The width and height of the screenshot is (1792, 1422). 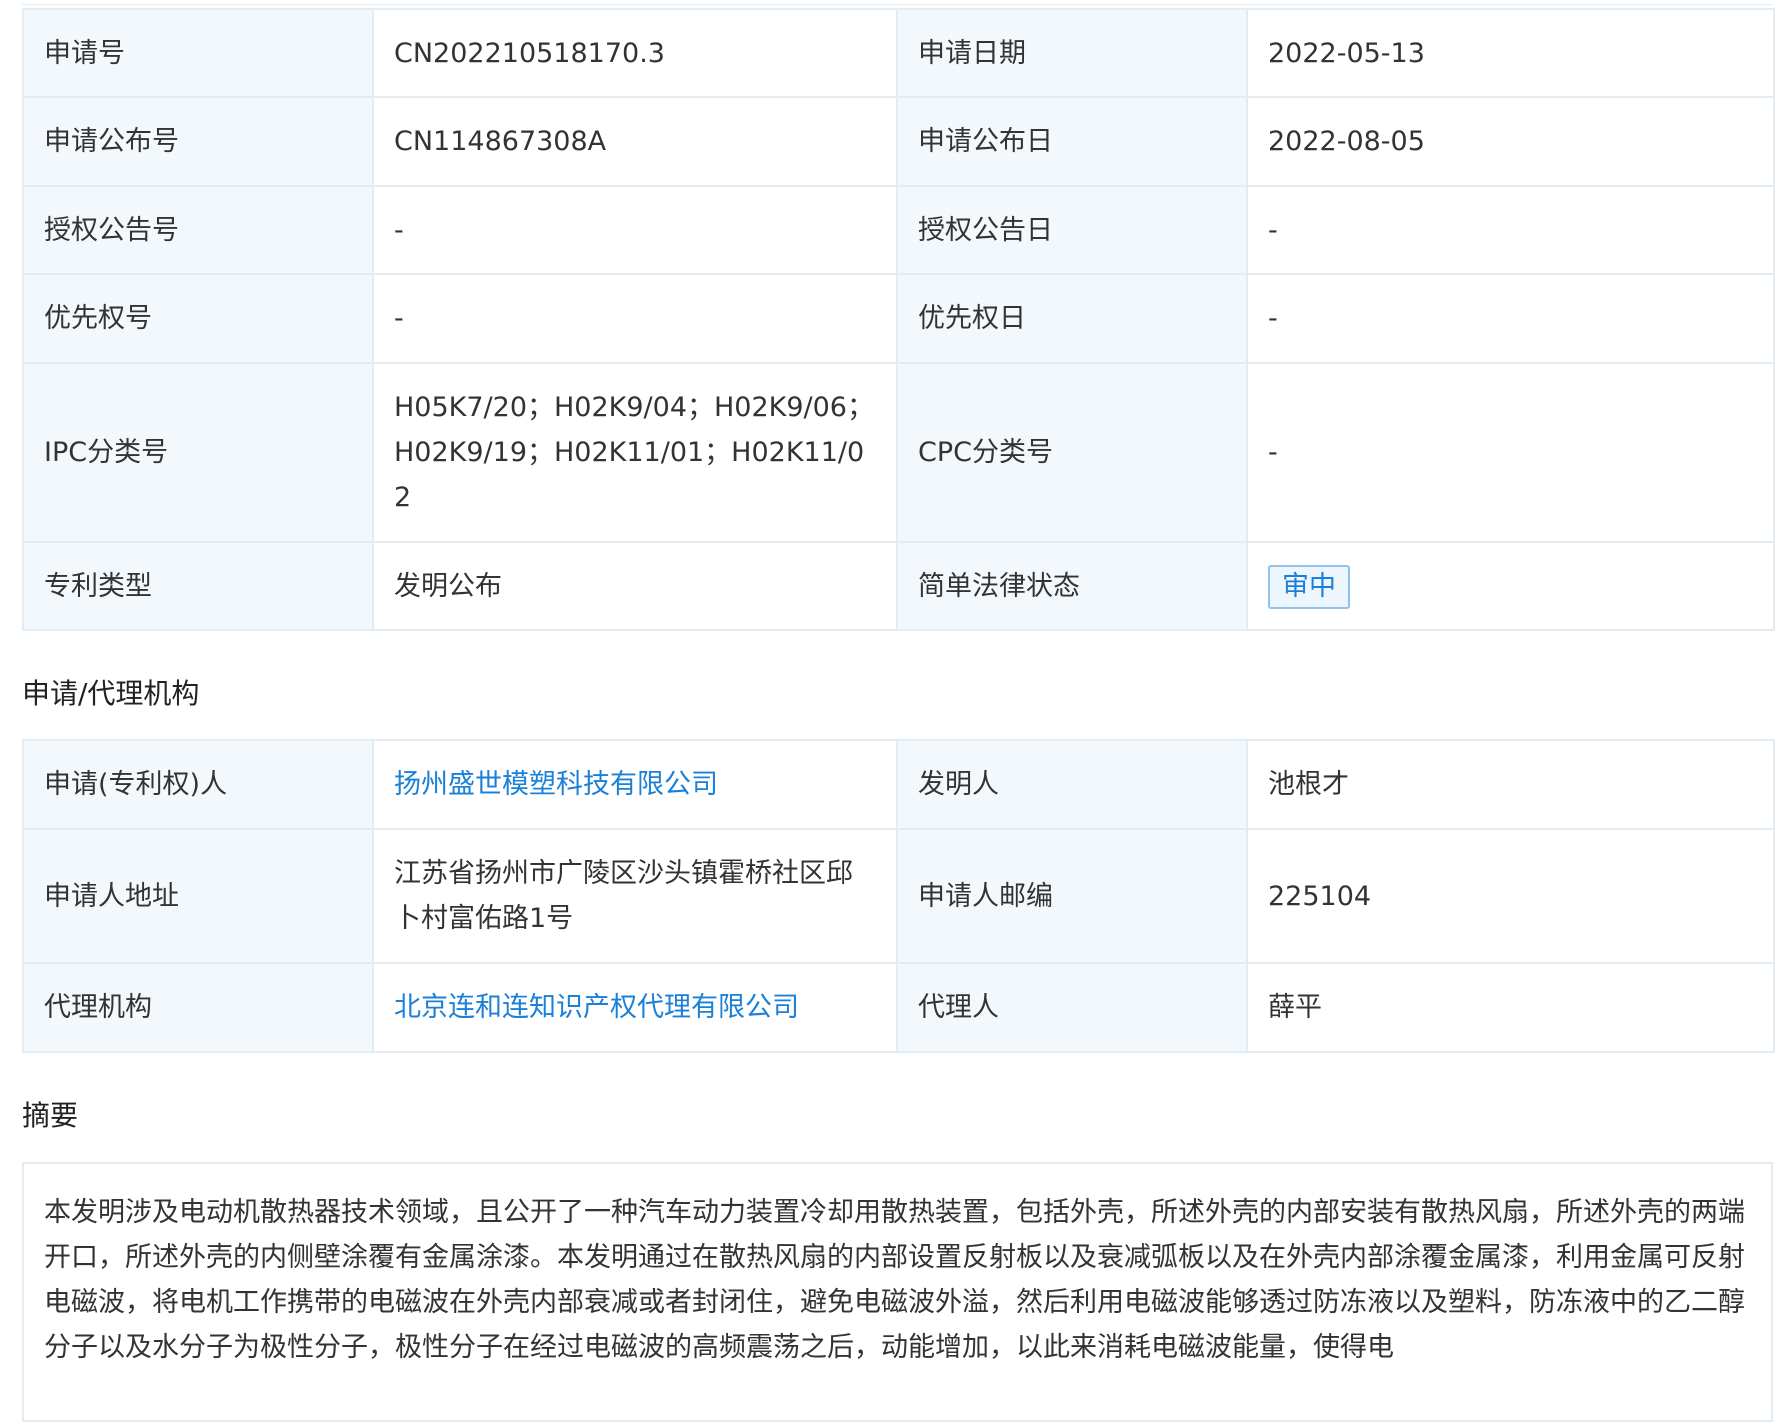 I want to click on applicant-label: 申请(专利权)人, so click(x=198, y=784).